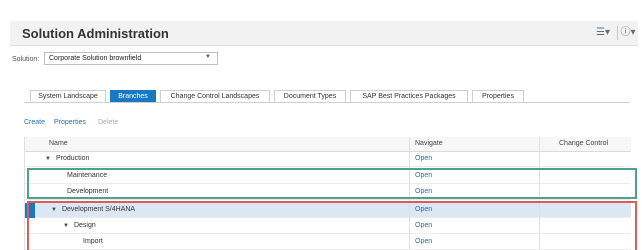 The width and height of the screenshot is (642, 250). Describe the element at coordinates (215, 96) in the screenshot. I see `tab-change-control-landscapes: Change Control Landscapes` at that location.